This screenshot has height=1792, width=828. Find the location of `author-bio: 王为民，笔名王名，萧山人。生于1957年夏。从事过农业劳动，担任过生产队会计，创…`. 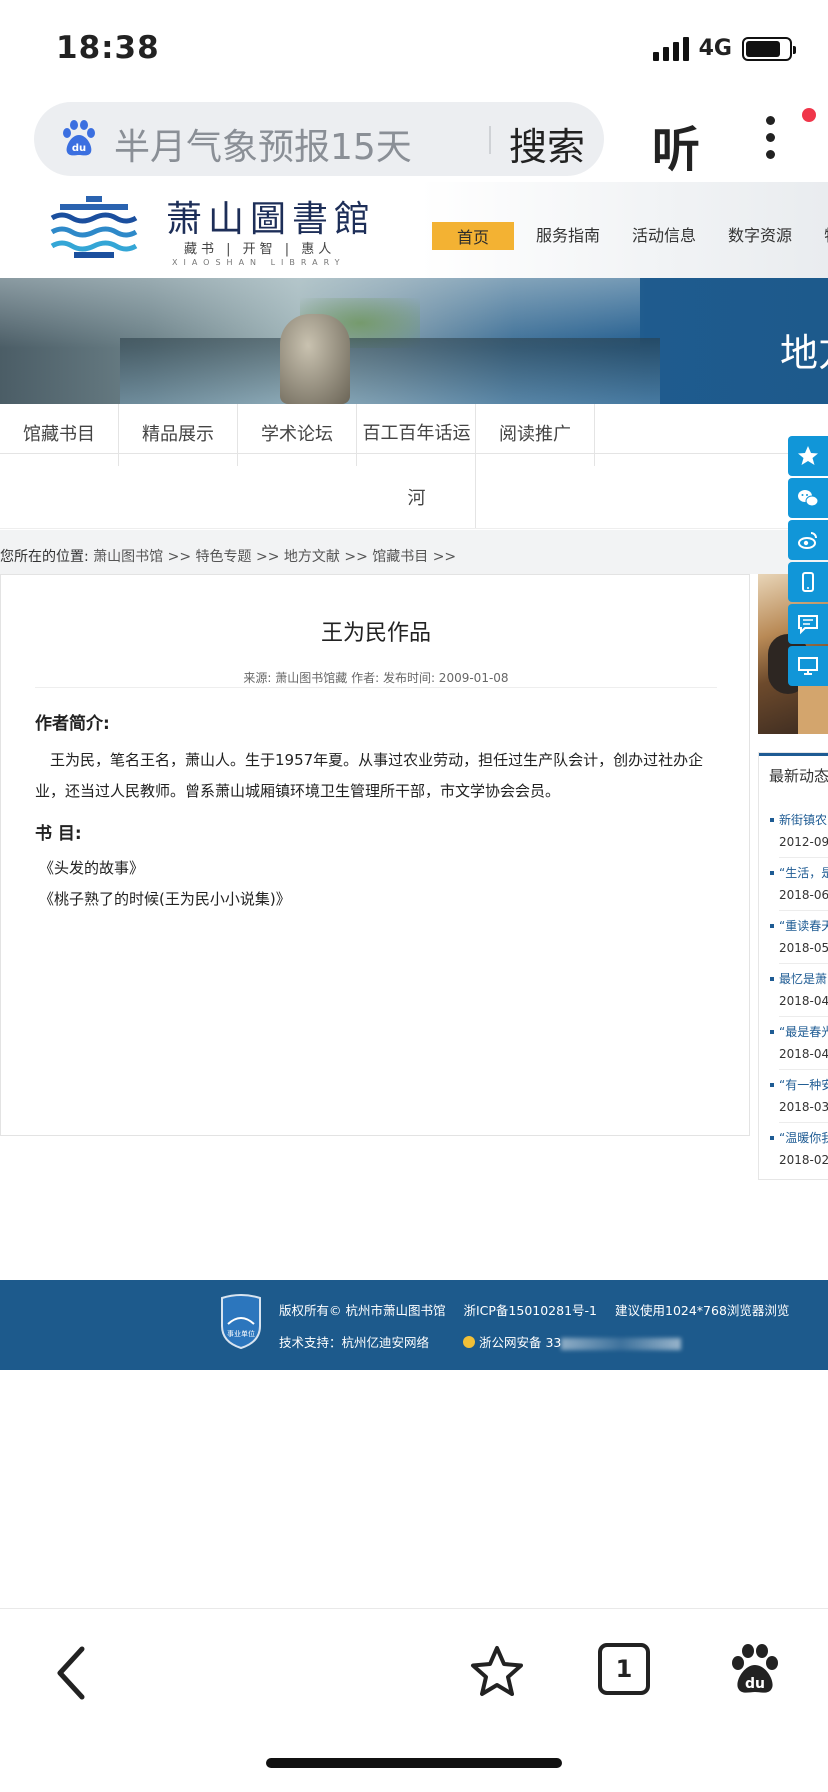

author-bio: 王为民，笔名王名，萧山人。生于1957年夏。从事过农业劳动，担任过生产队会计，创… is located at coordinates (369, 775).